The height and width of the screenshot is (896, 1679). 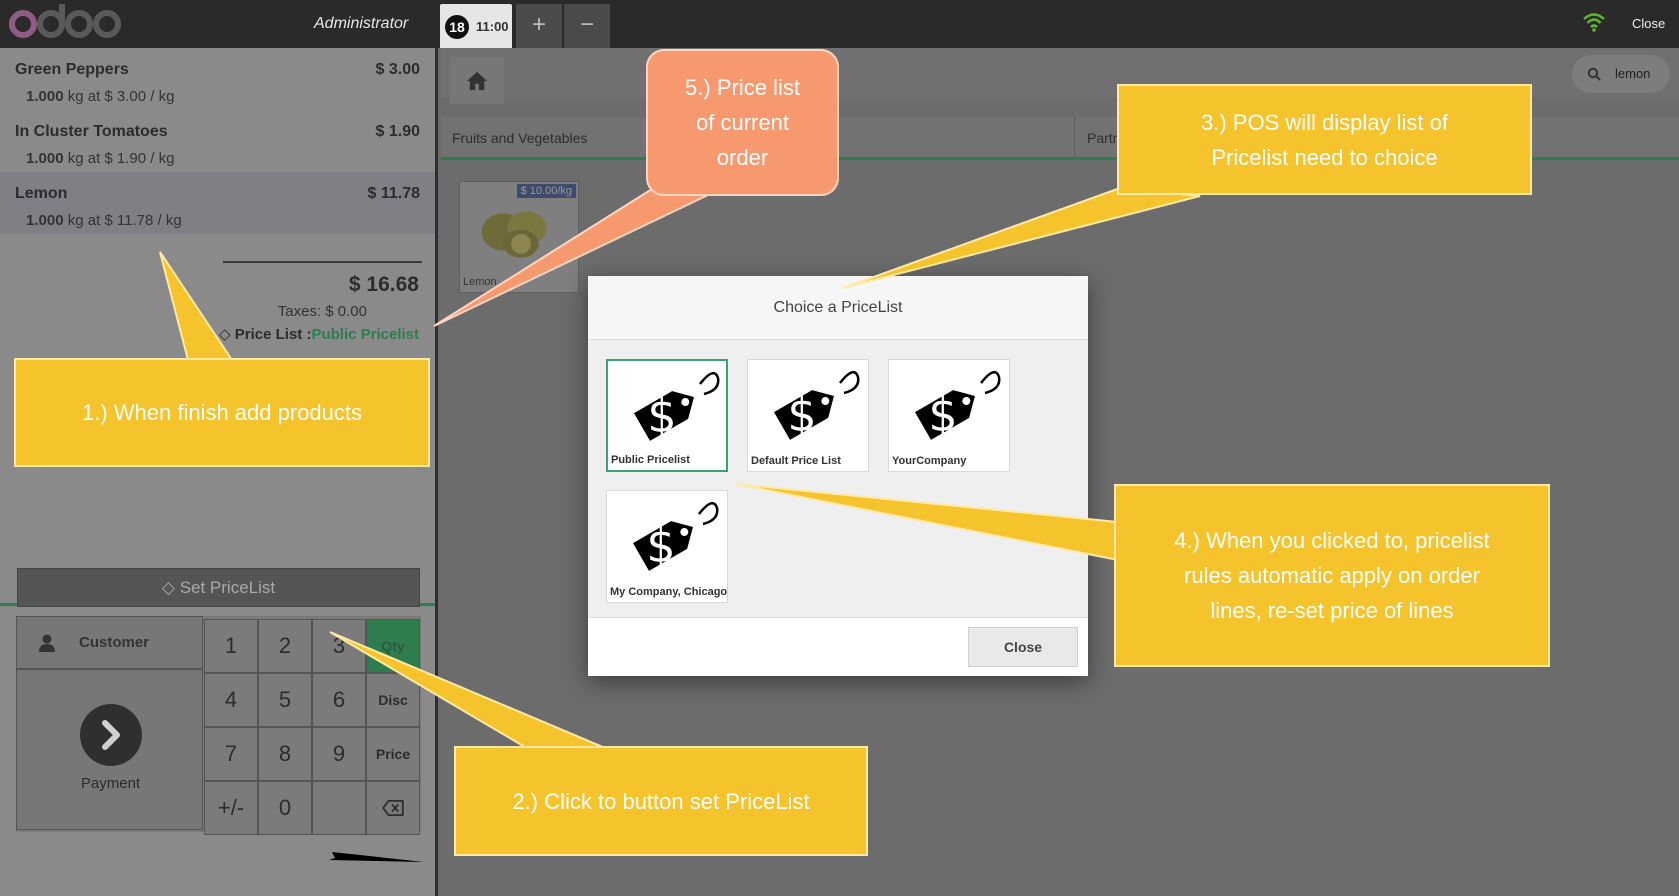 I want to click on numpad-key-7: 7, so click(x=231, y=754).